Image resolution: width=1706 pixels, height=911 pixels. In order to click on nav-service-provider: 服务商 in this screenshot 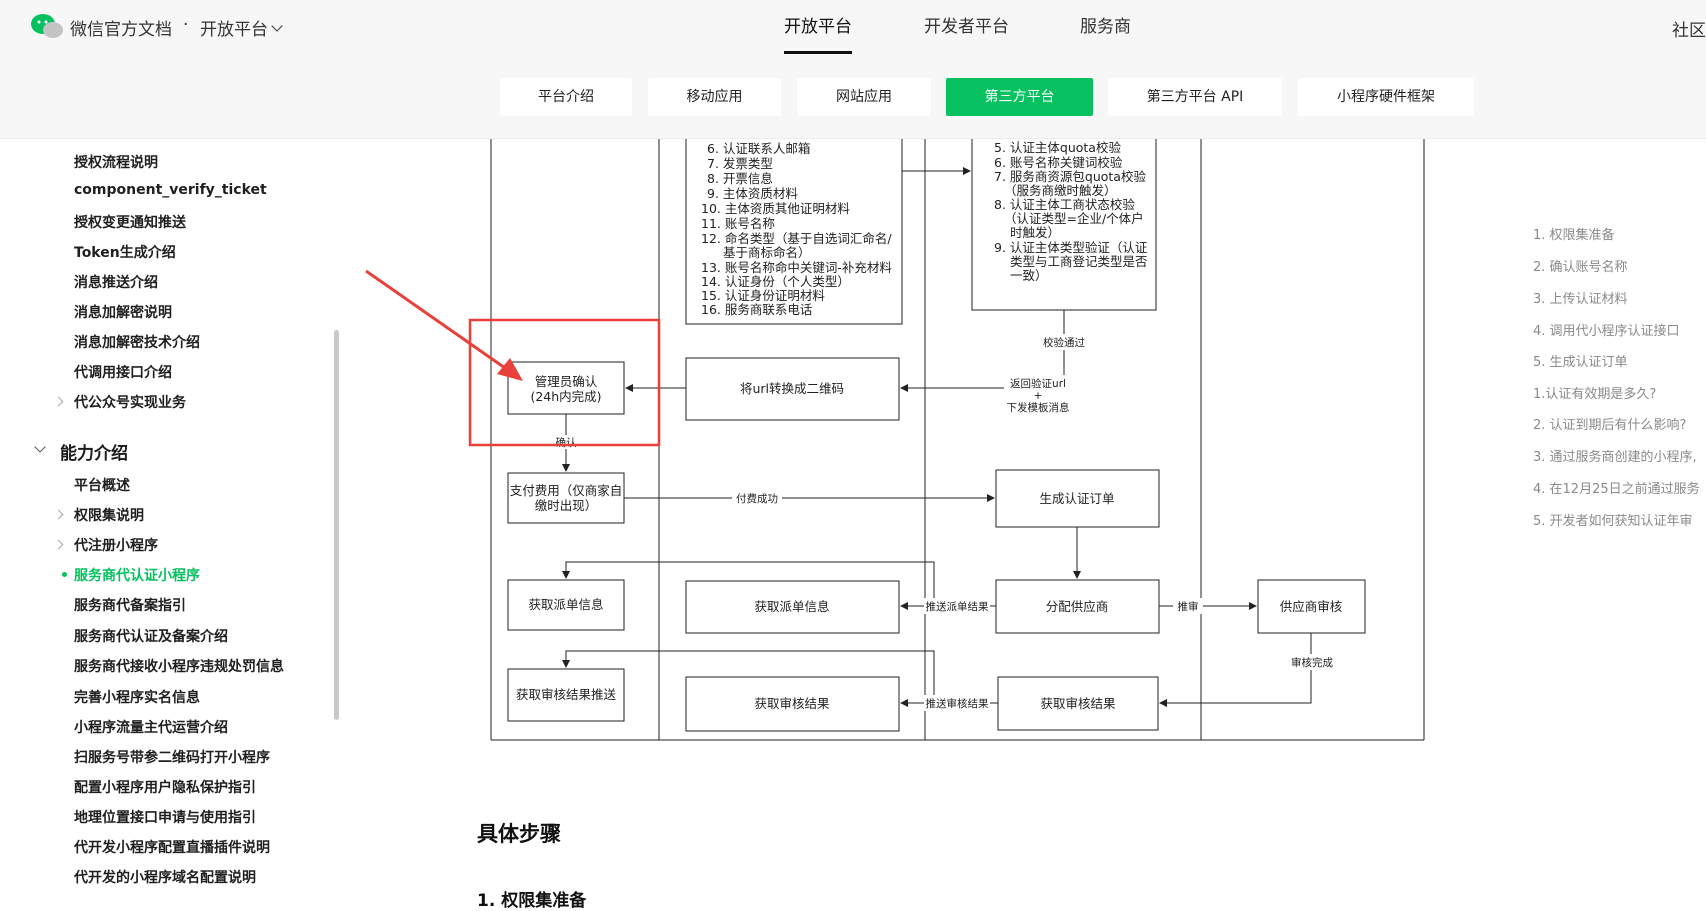, I will do `click(1105, 27)`.